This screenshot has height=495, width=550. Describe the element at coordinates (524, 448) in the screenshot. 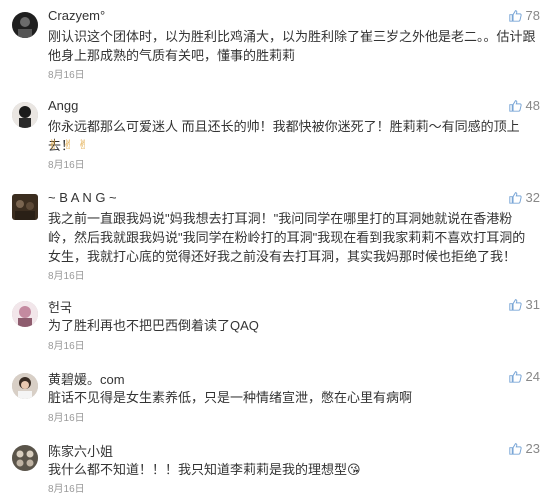

I see `like-button: 23` at that location.